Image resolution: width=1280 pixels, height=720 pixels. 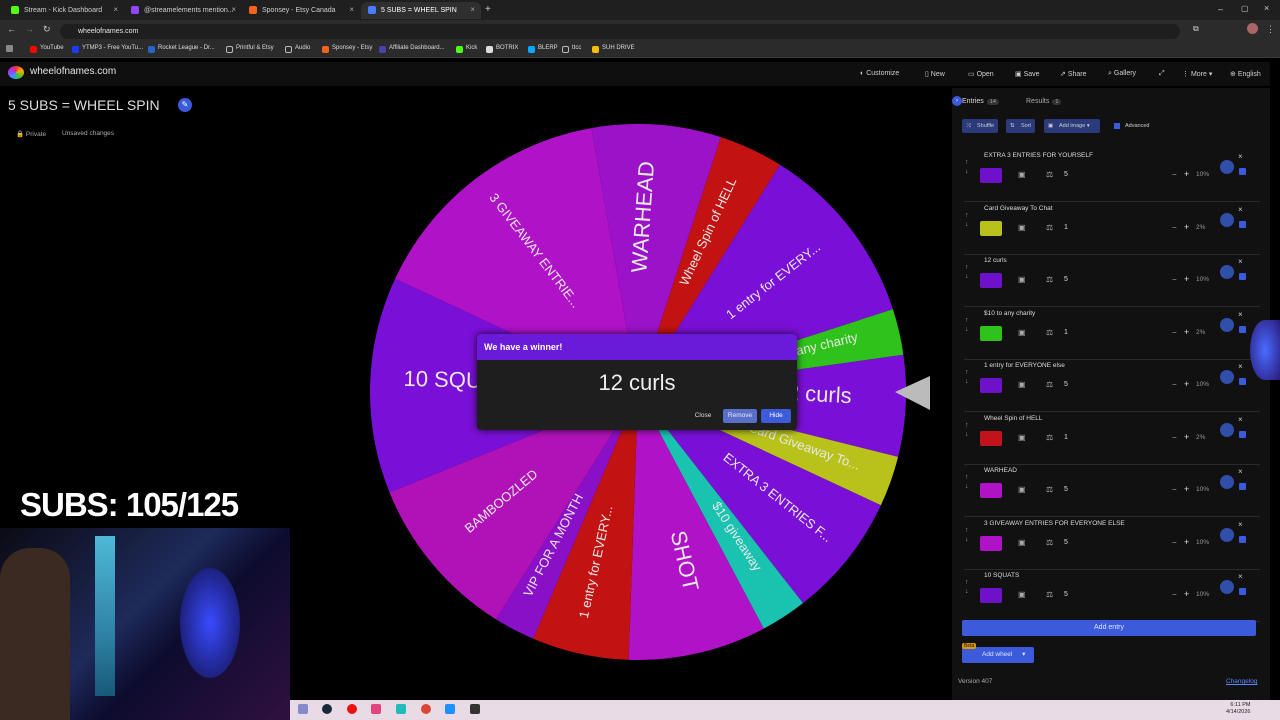 I want to click on start-icon, so click(x=303, y=709).